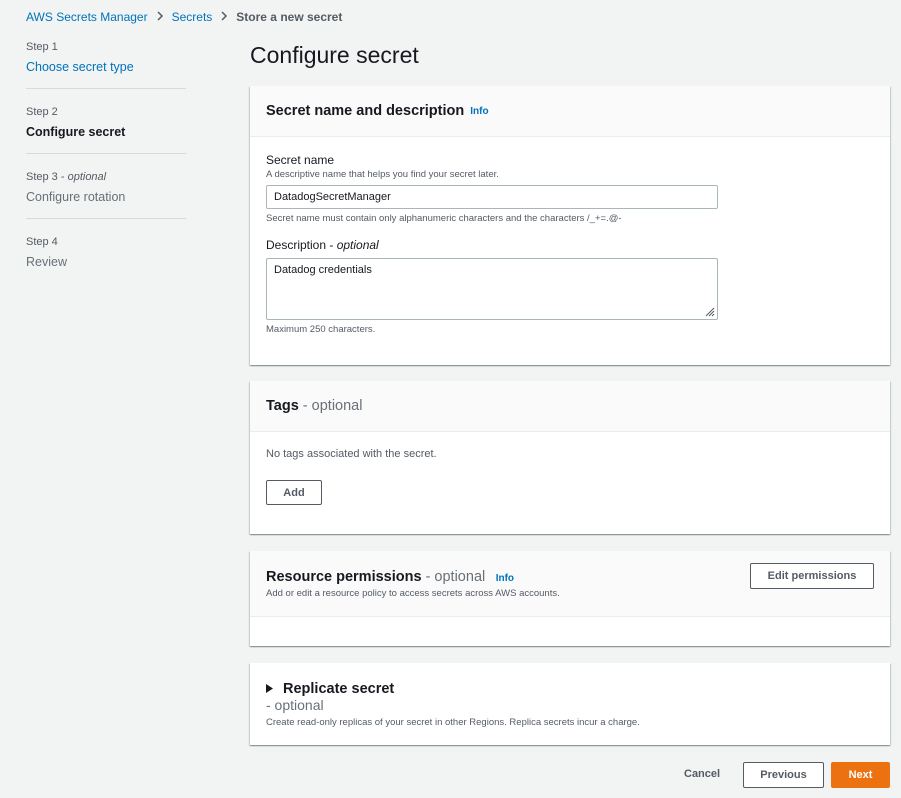  What do you see at coordinates (812, 576) in the screenshot?
I see `edit-permissions-button: Edit permissions` at bounding box center [812, 576].